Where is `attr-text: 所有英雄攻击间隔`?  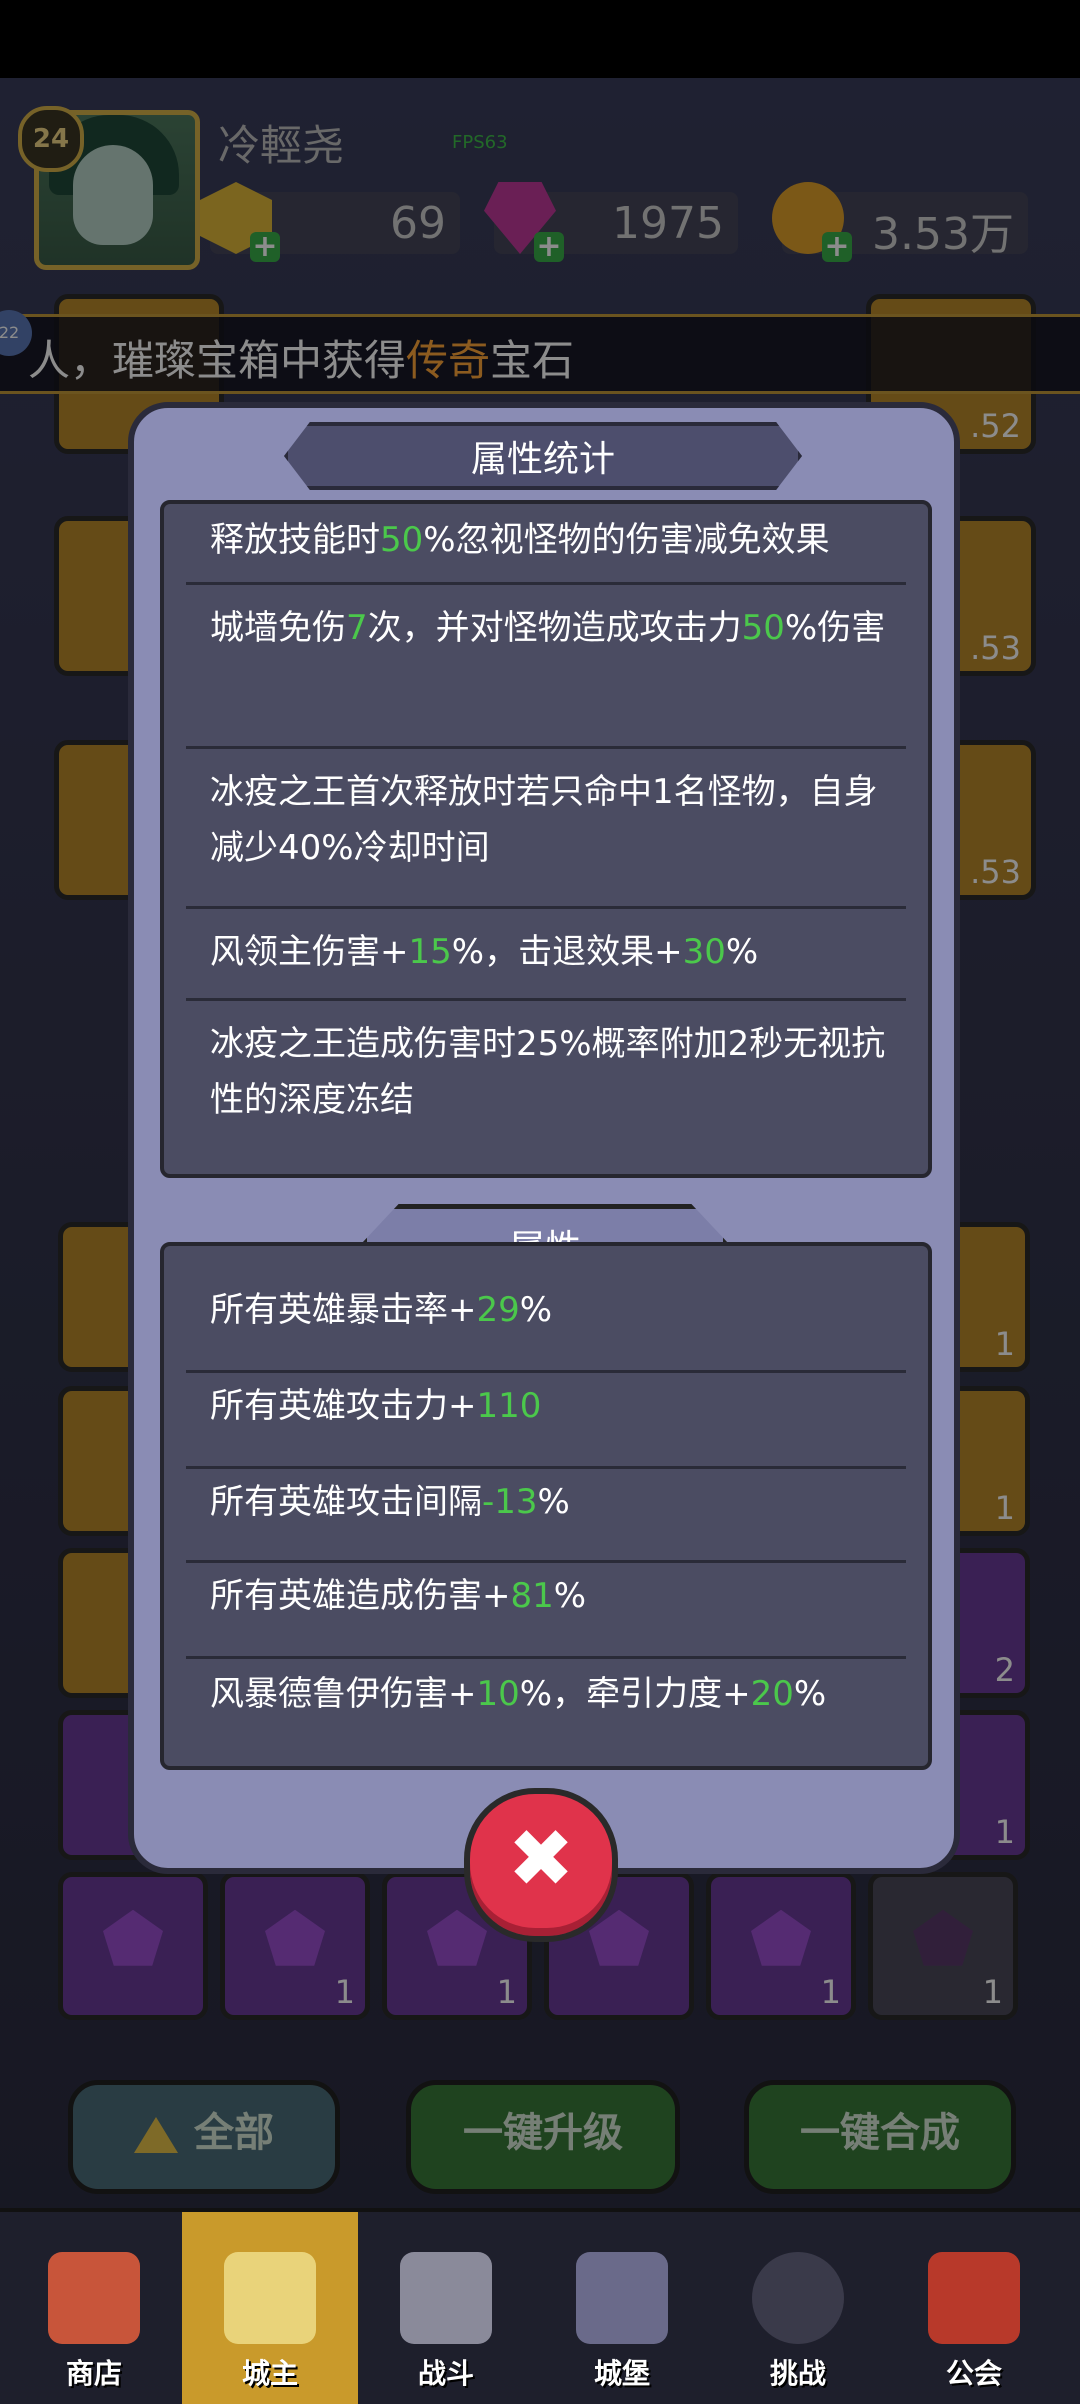 attr-text: 所有英雄攻击间隔 is located at coordinates (346, 1502).